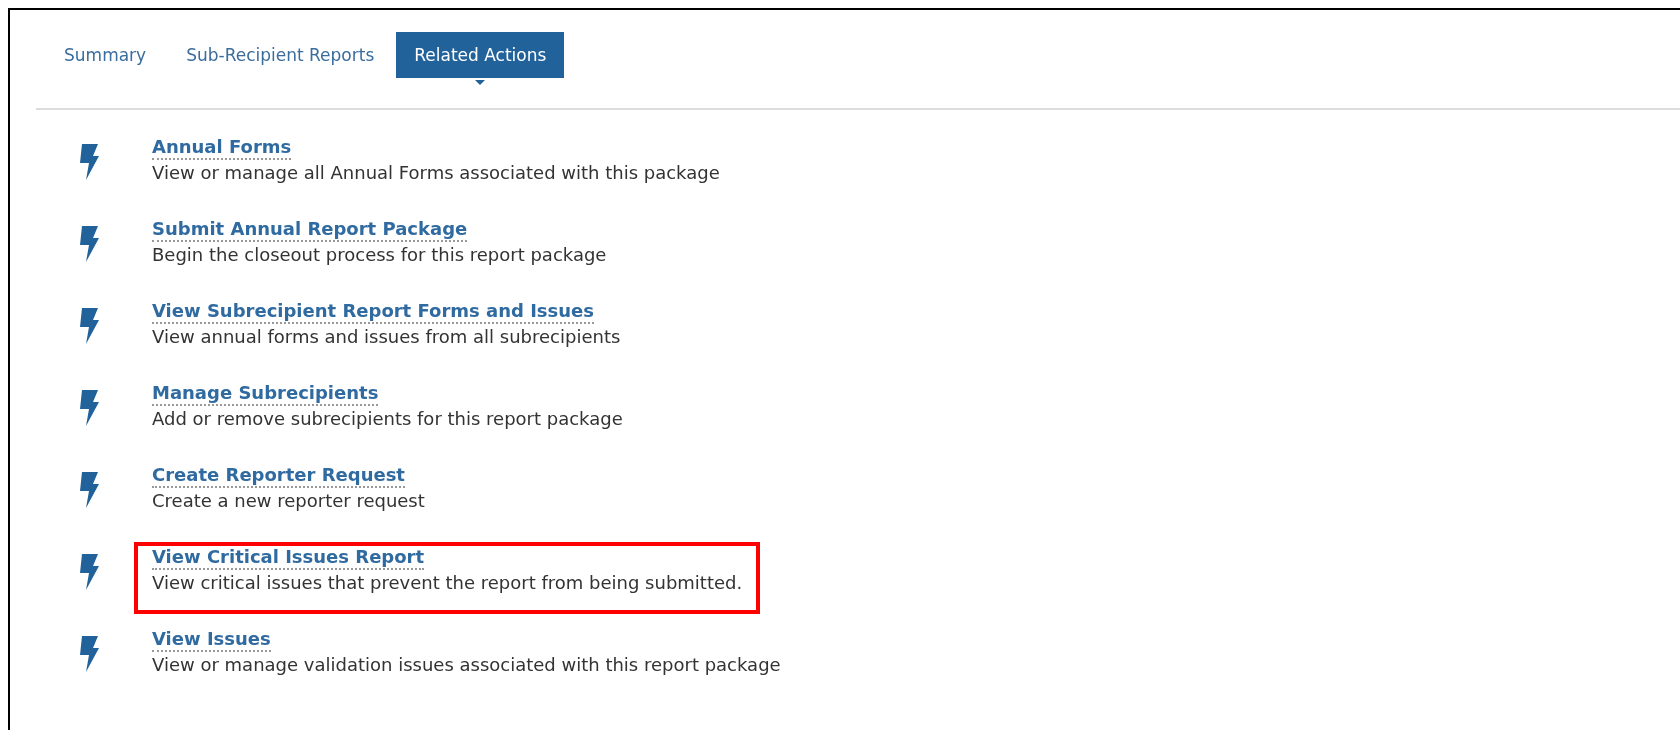 The height and width of the screenshot is (730, 1680). Describe the element at coordinates (387, 419) in the screenshot. I see `action-description: Add or remove subrecipients for this report package` at that location.